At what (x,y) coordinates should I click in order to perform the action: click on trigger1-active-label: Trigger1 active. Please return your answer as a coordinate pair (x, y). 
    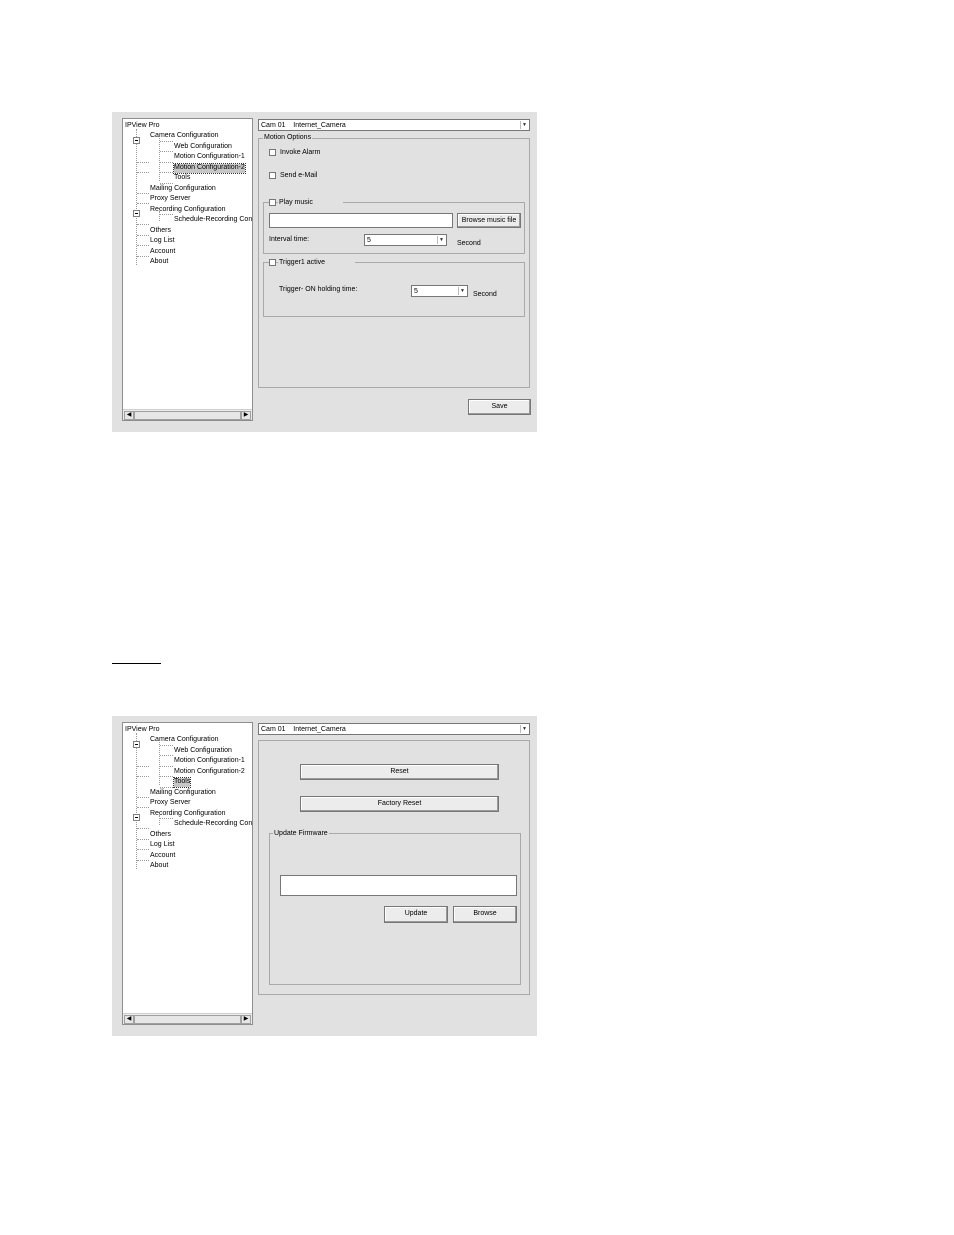
    Looking at the image, I should click on (317, 263).